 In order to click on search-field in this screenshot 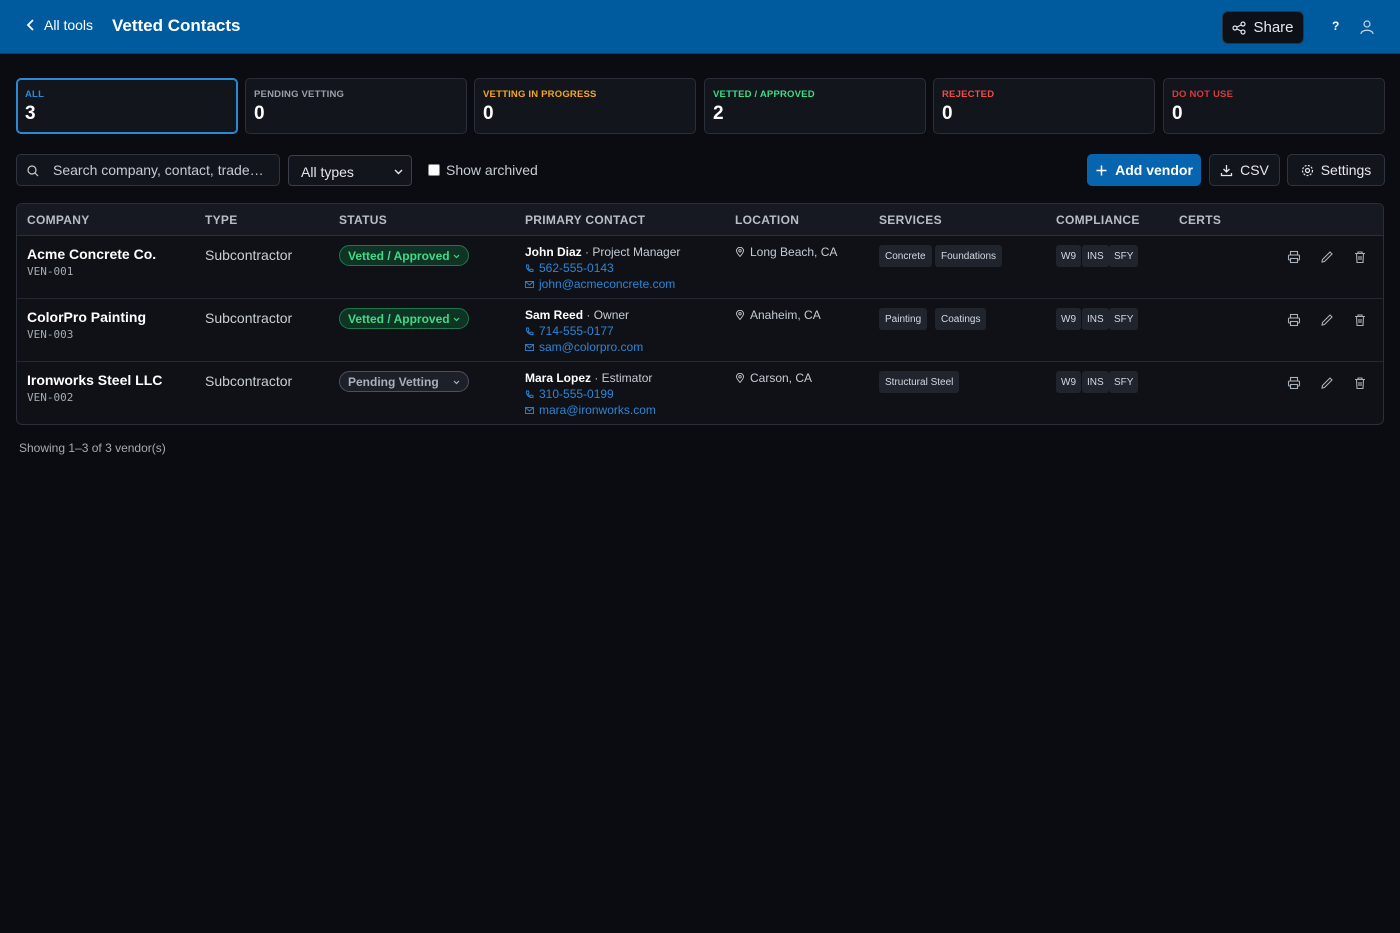, I will do `click(148, 170)`.